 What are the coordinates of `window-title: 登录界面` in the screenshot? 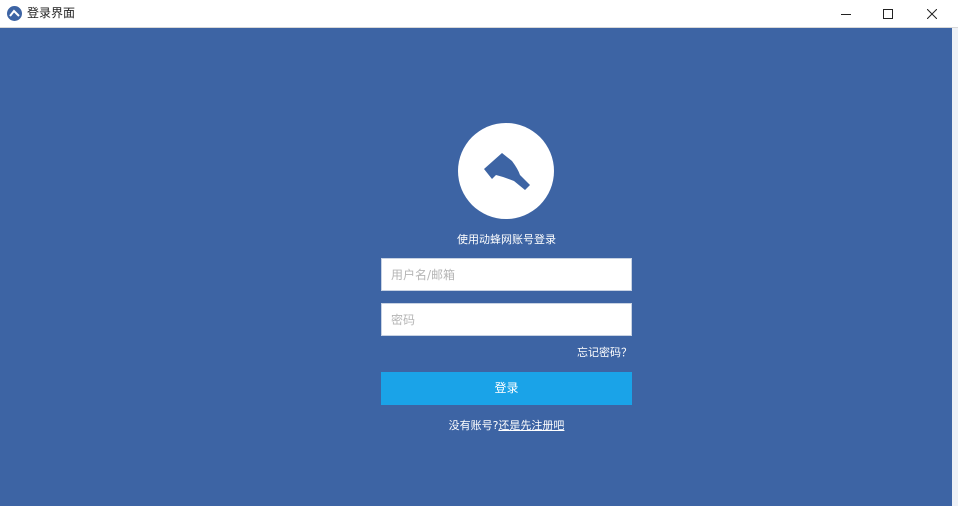 It's located at (51, 13).